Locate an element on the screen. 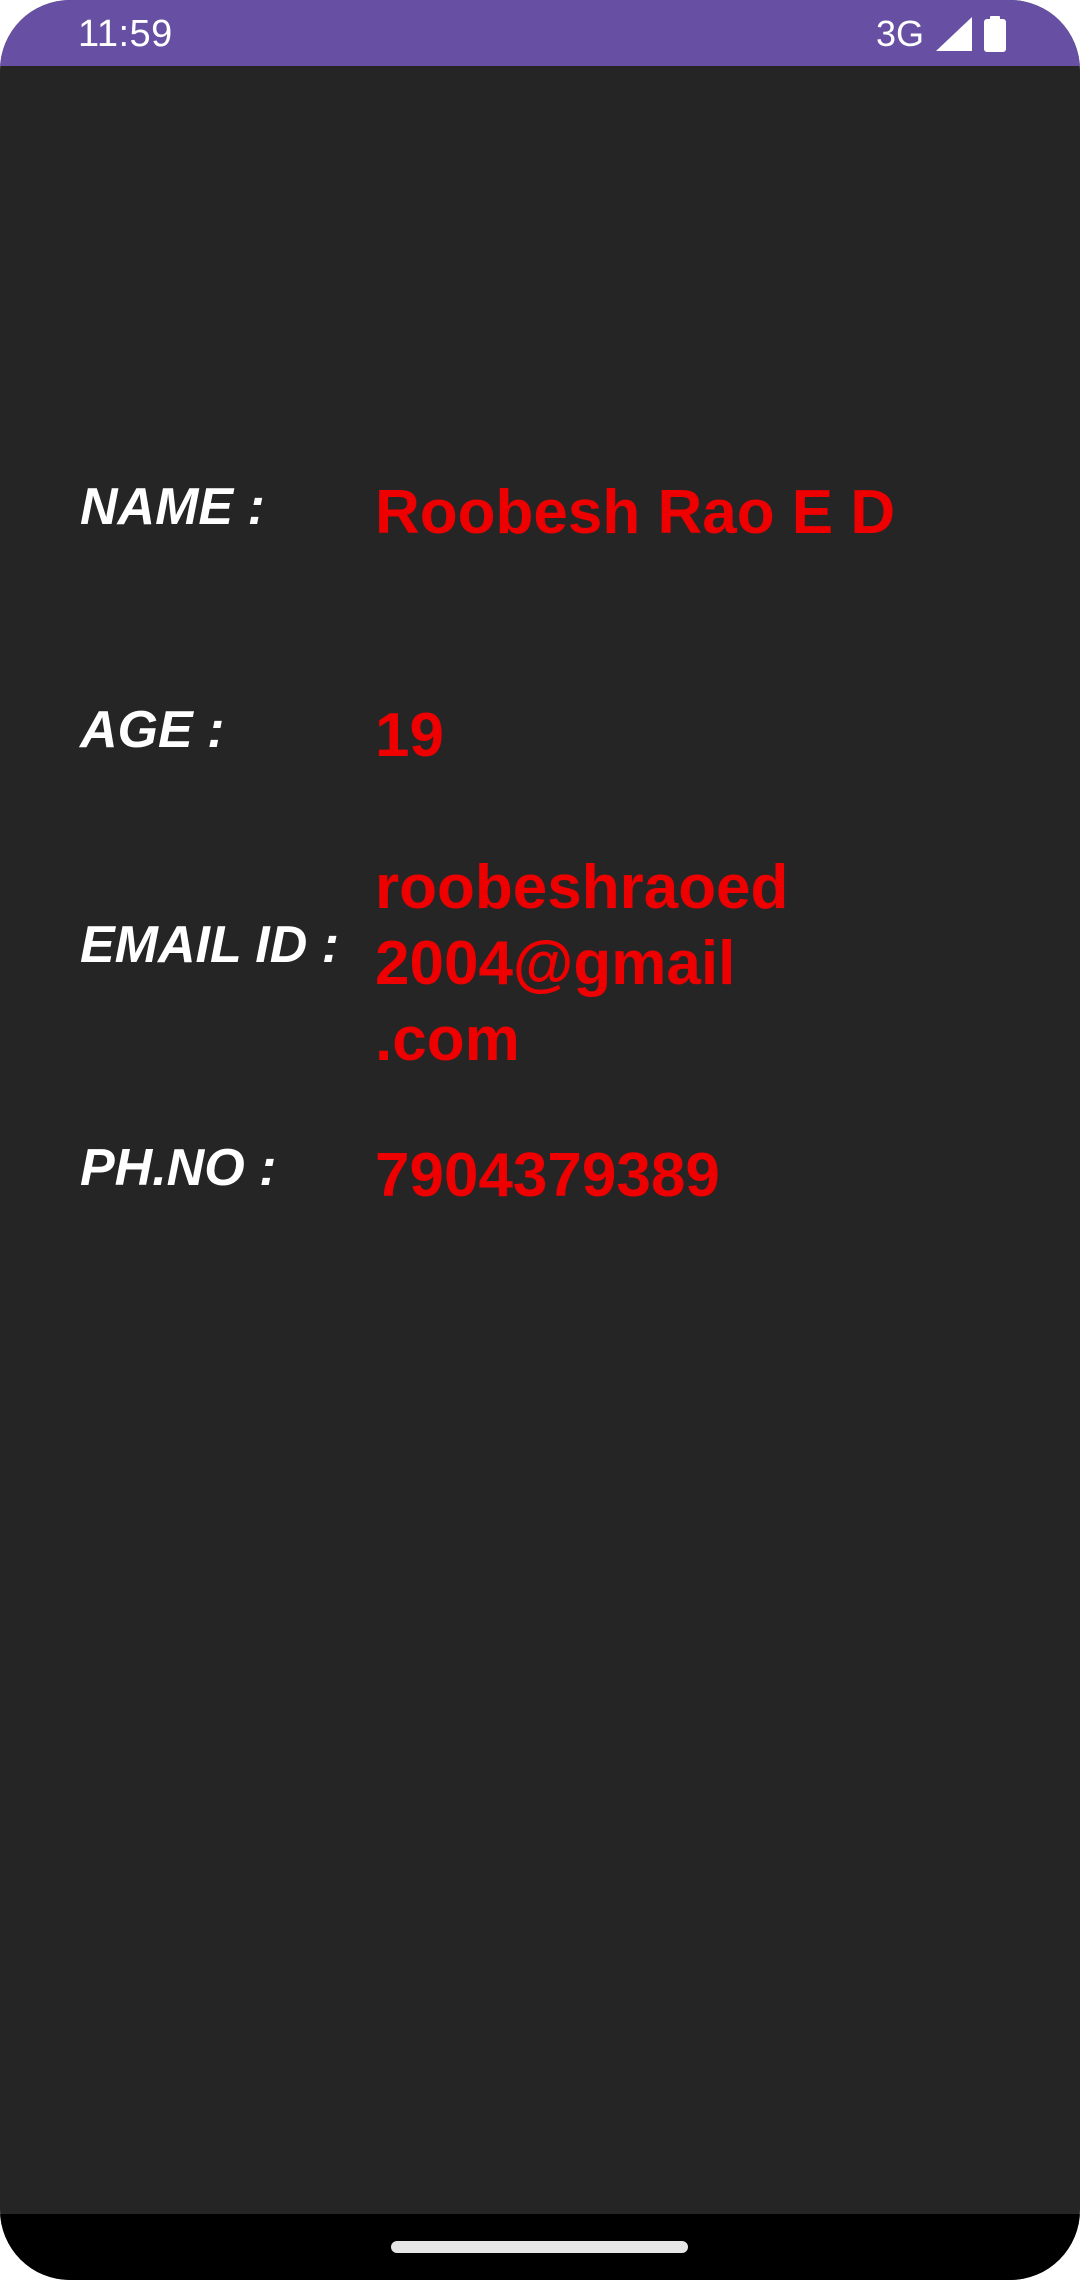  email-value-line-1: roobeshraoed is located at coordinates (582, 887).